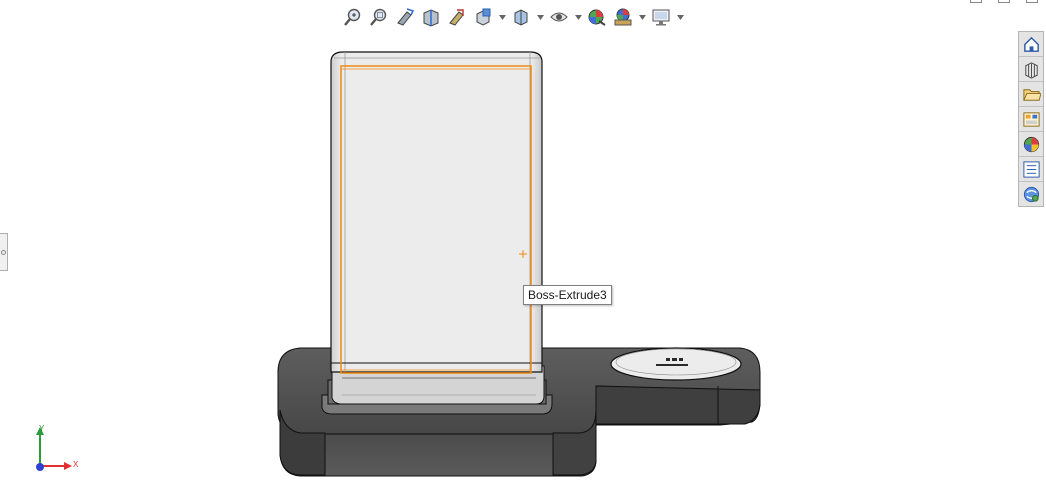  I want to click on hide-show-items-button, so click(559, 17).